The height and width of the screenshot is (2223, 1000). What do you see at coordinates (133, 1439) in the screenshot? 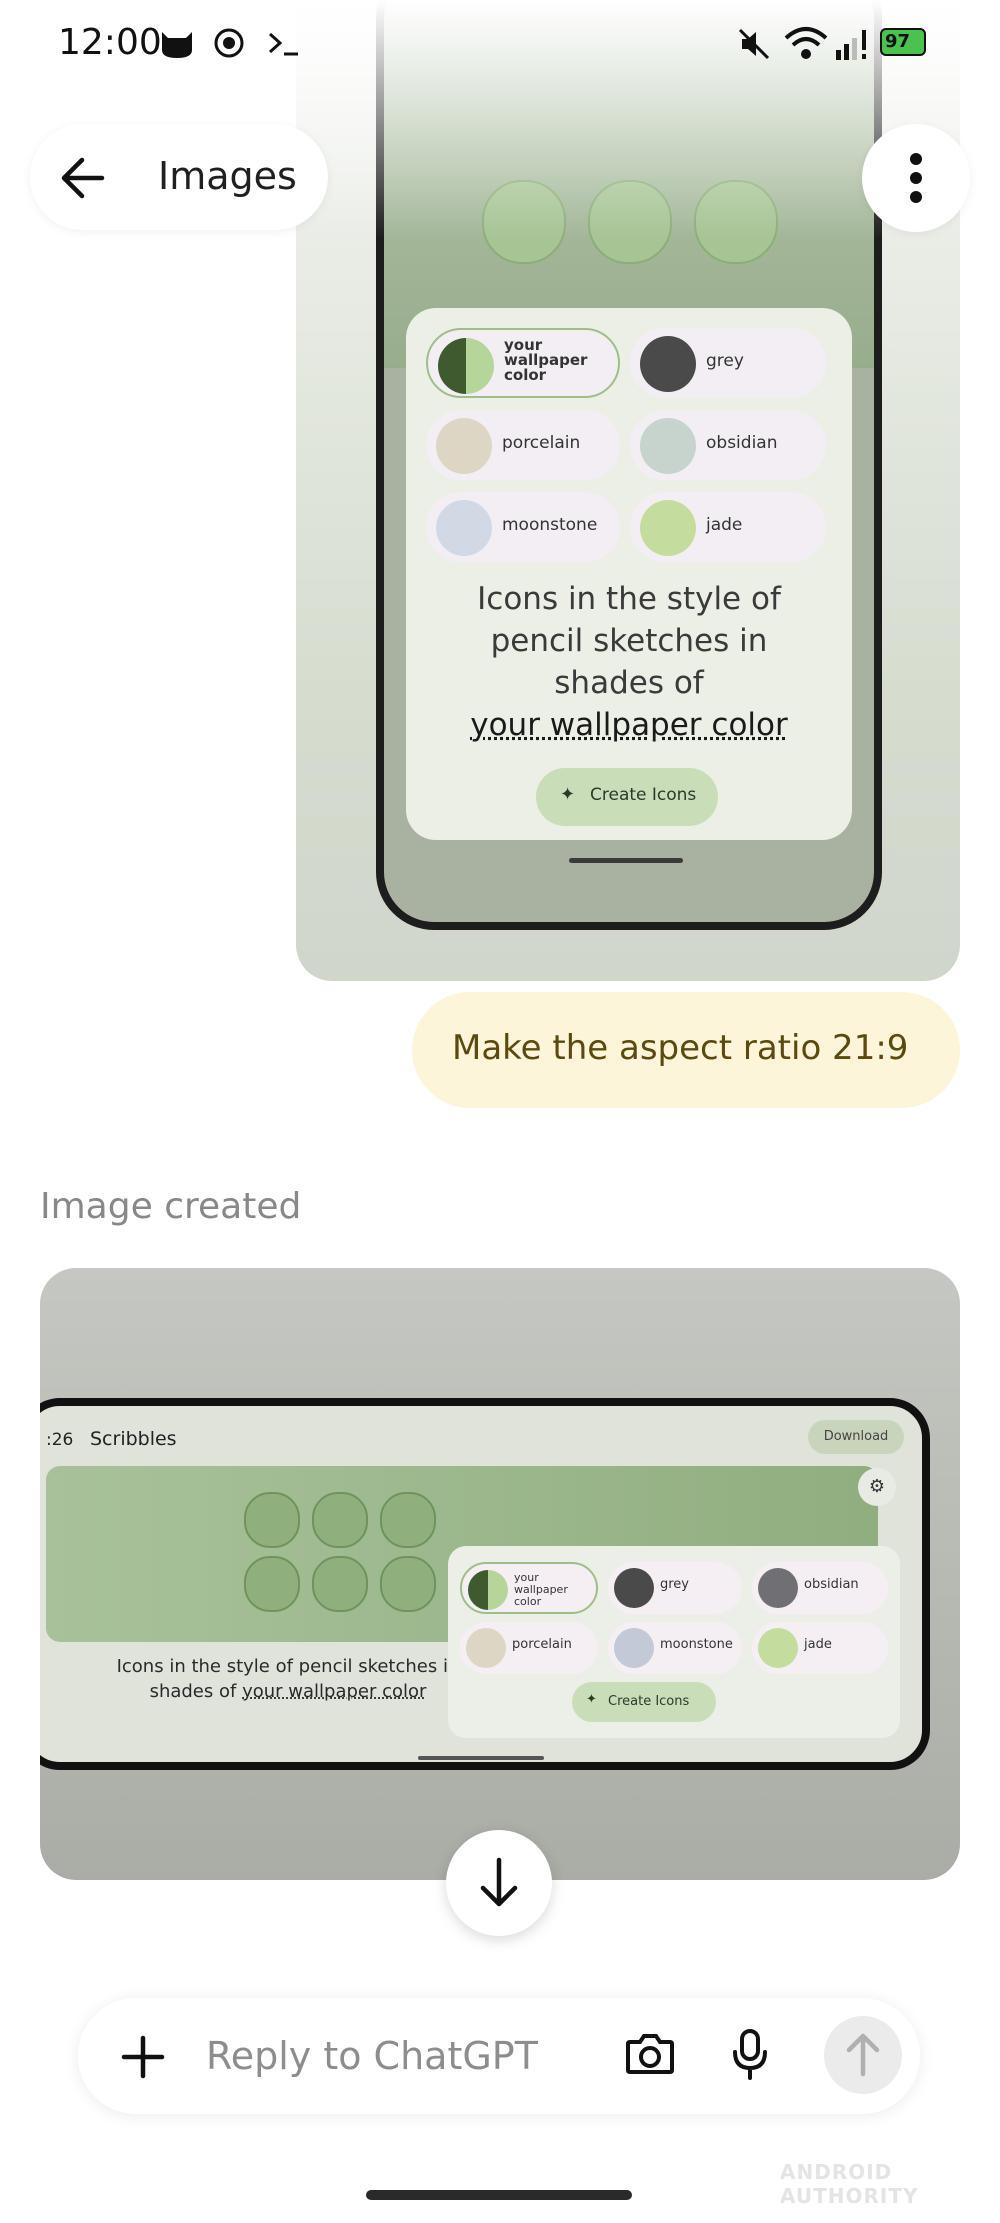
I see `mockup-app-name: Scribbles` at bounding box center [133, 1439].